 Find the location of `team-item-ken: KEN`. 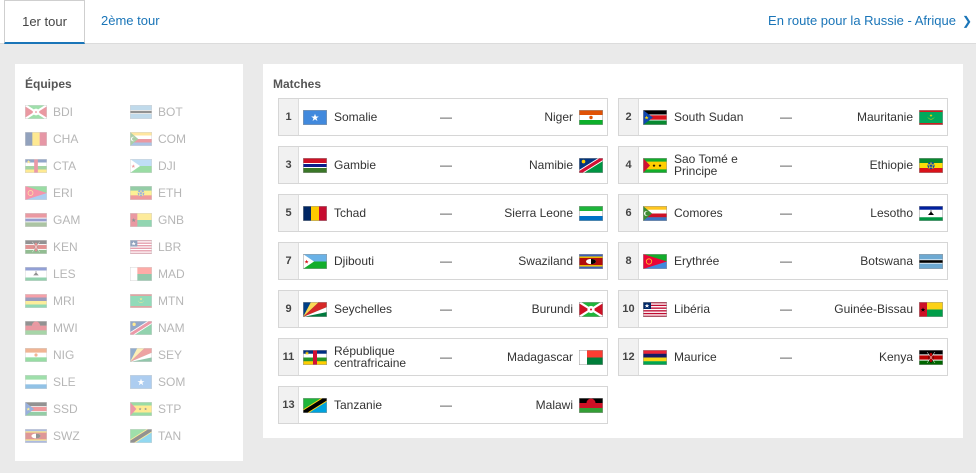

team-item-ken: KEN is located at coordinates (77, 246).